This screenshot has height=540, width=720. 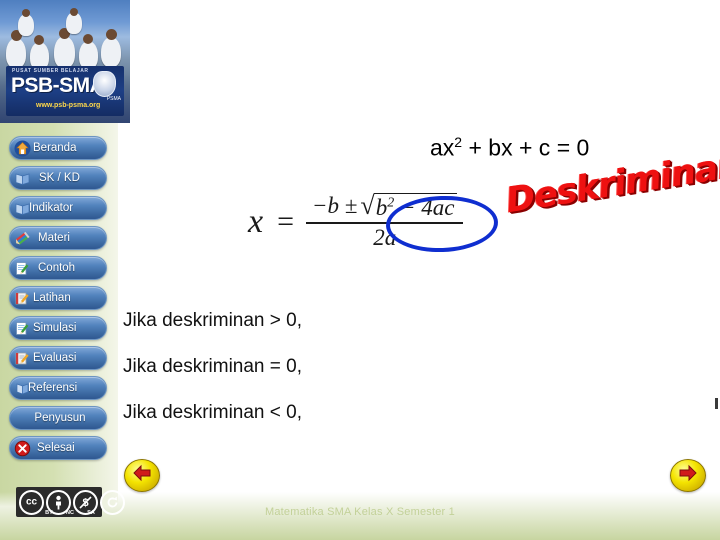 What do you see at coordinates (52, 298) in the screenshot?
I see `sidebar-item-label: Latihan` at bounding box center [52, 298].